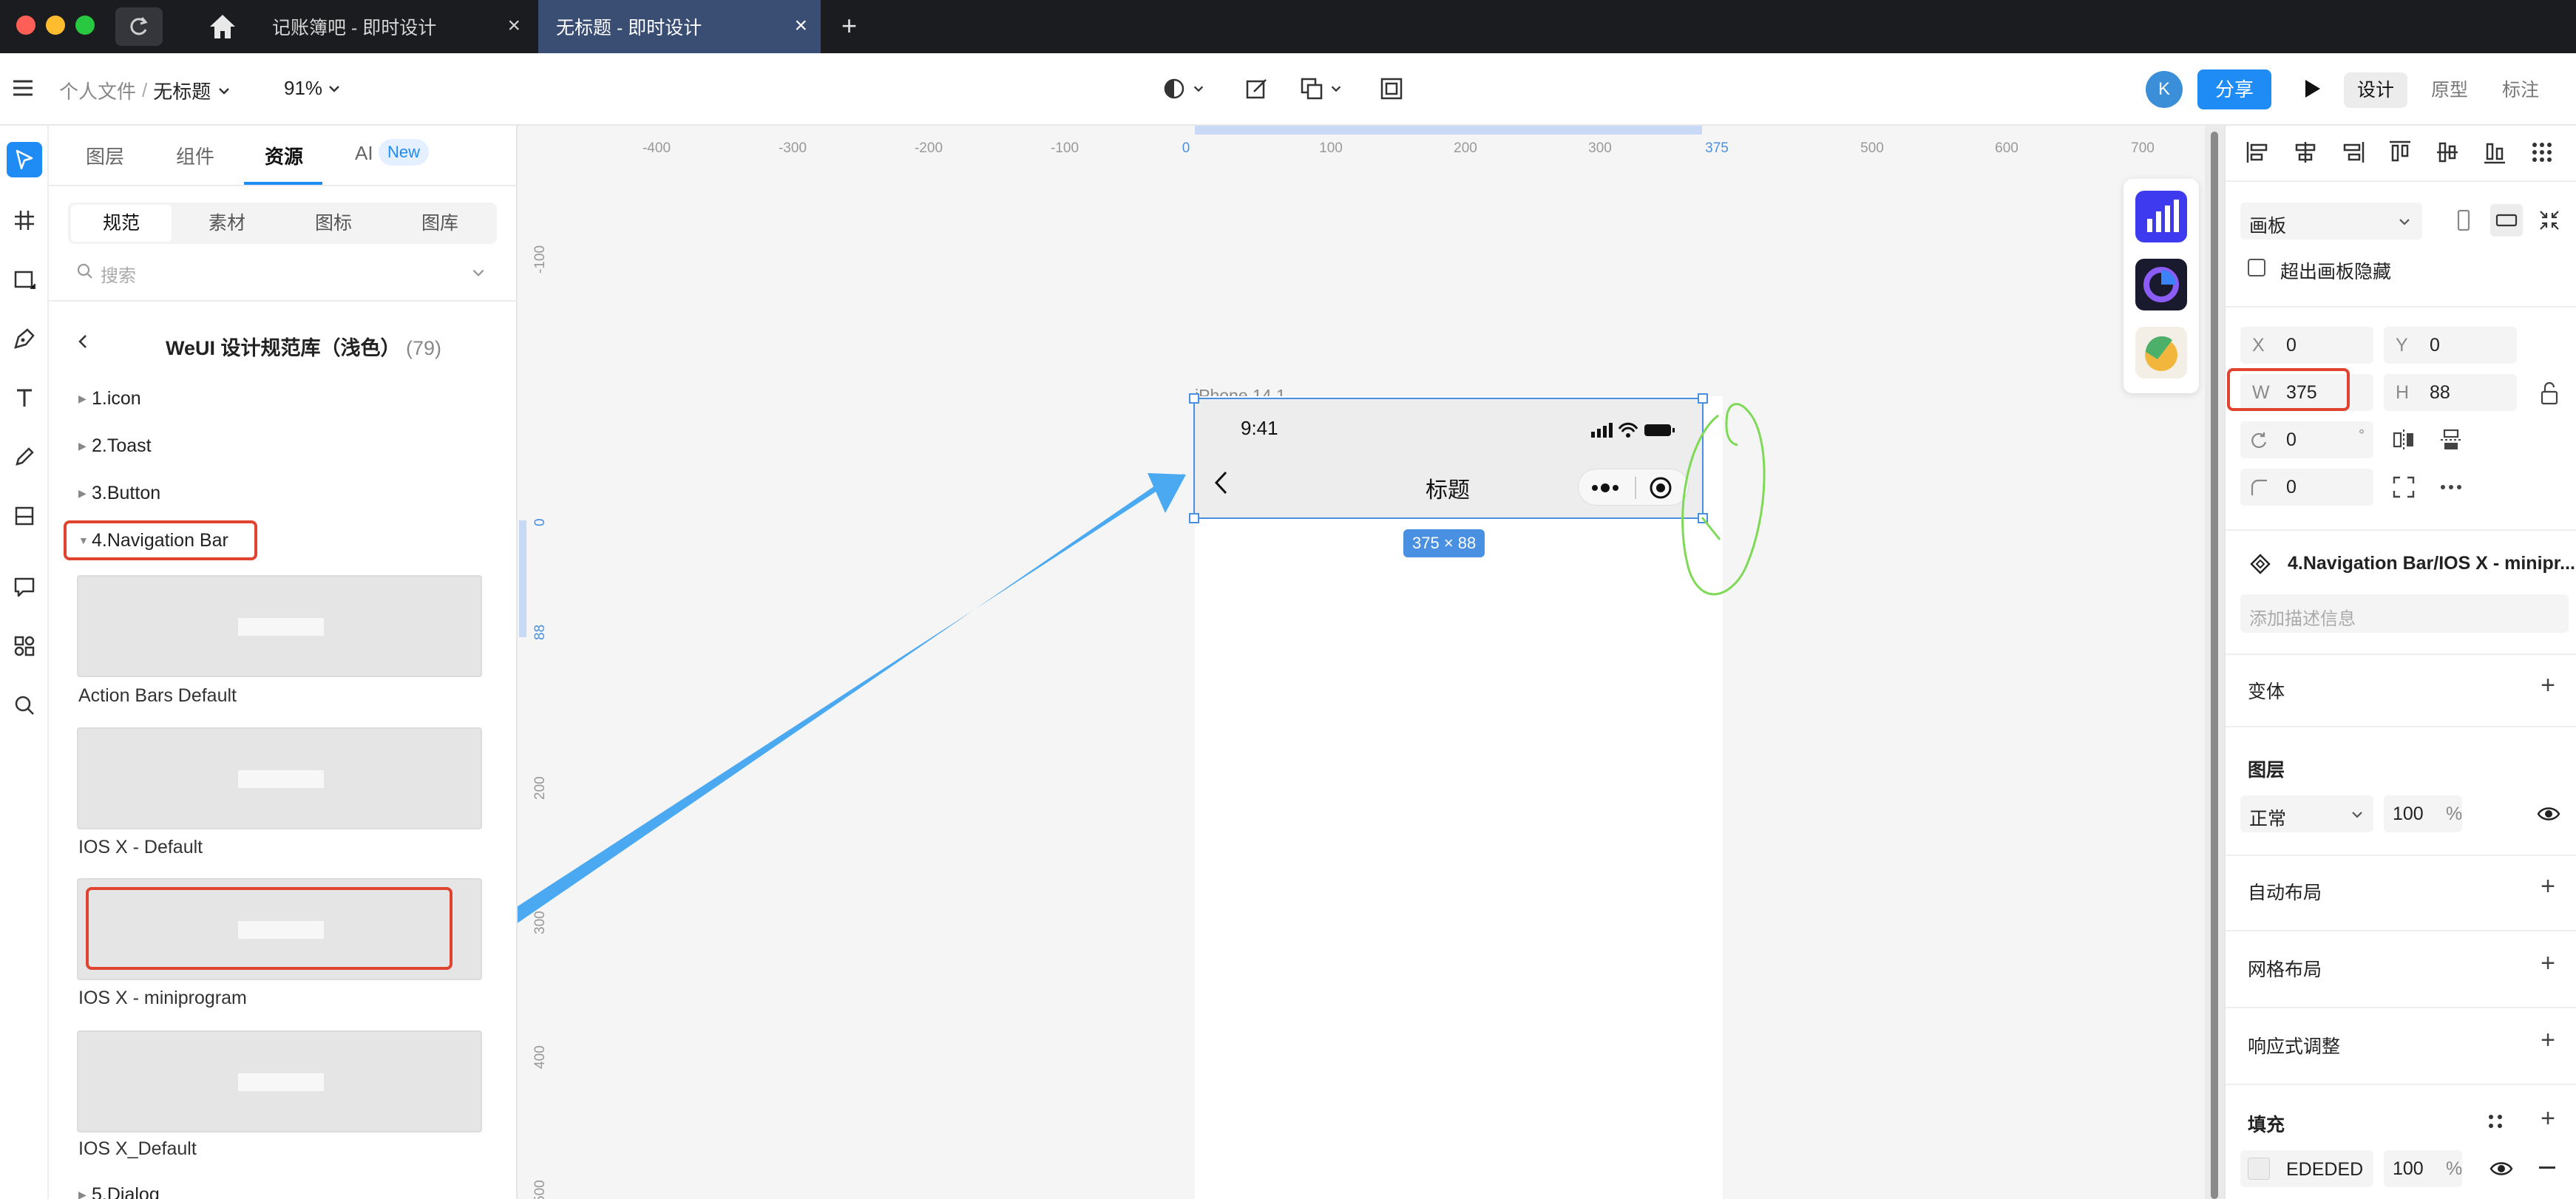  Describe the element at coordinates (24, 279) in the screenshot. I see `rectangle-tool` at that location.